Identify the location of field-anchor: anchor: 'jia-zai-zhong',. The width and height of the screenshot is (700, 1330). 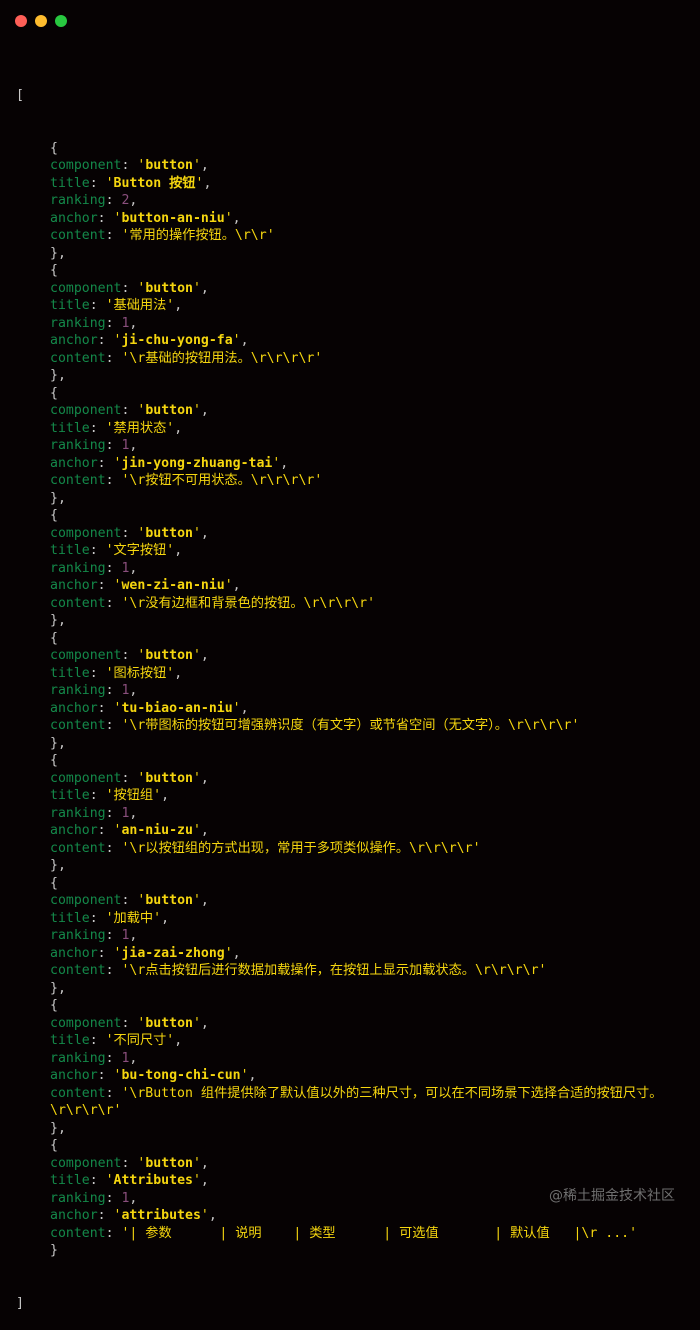
(145, 953).